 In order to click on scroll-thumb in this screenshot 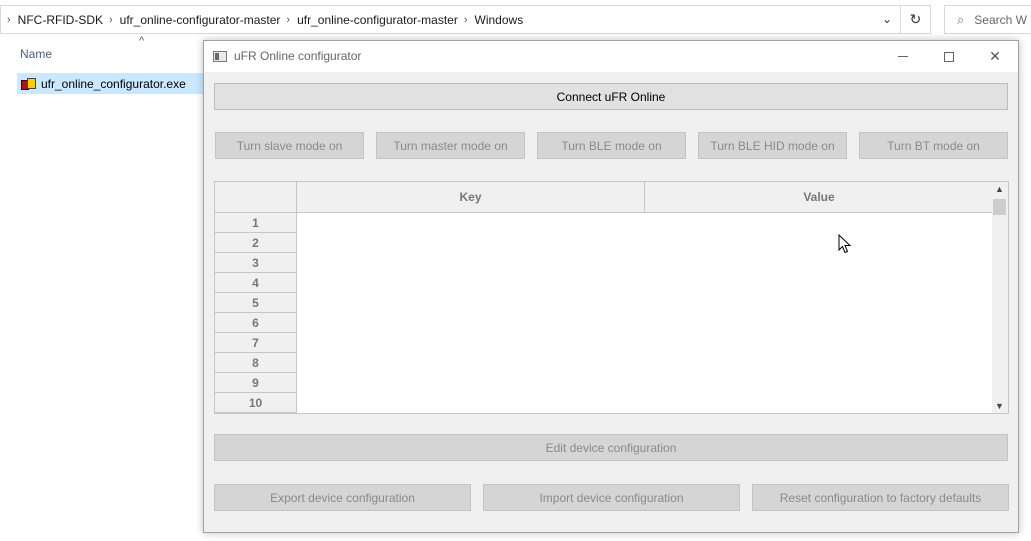, I will do `click(999, 207)`.